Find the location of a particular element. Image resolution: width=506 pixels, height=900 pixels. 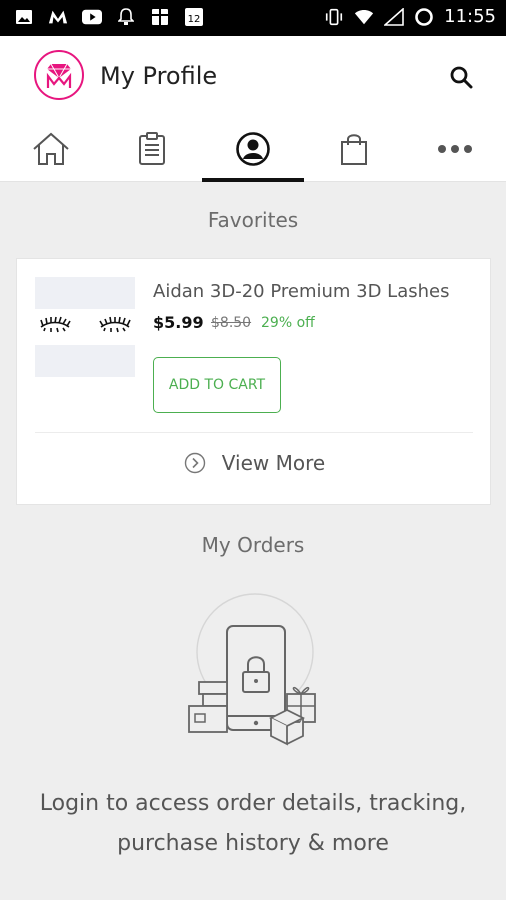

status-time: 11:55 is located at coordinates (470, 16).